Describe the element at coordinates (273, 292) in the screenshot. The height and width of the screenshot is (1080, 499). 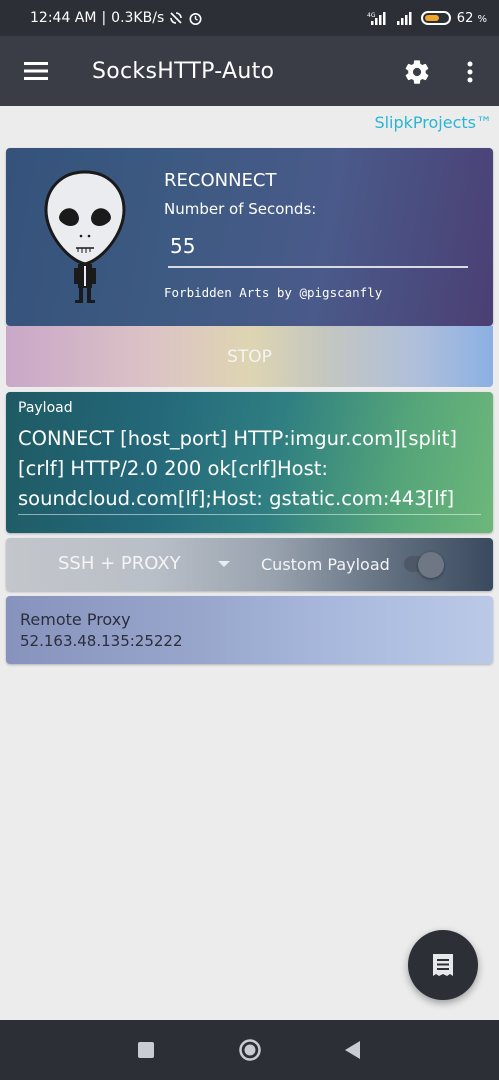
I see `credit-text: Forbidden Arts by @pigscanfly` at that location.